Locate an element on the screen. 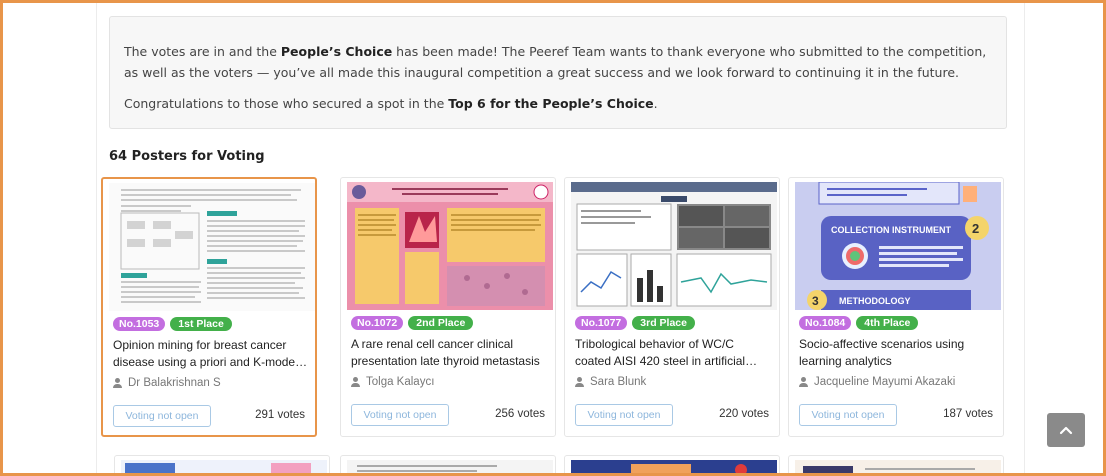 This screenshot has height=476, width=1106. vote-count: 256 votes is located at coordinates (520, 414).